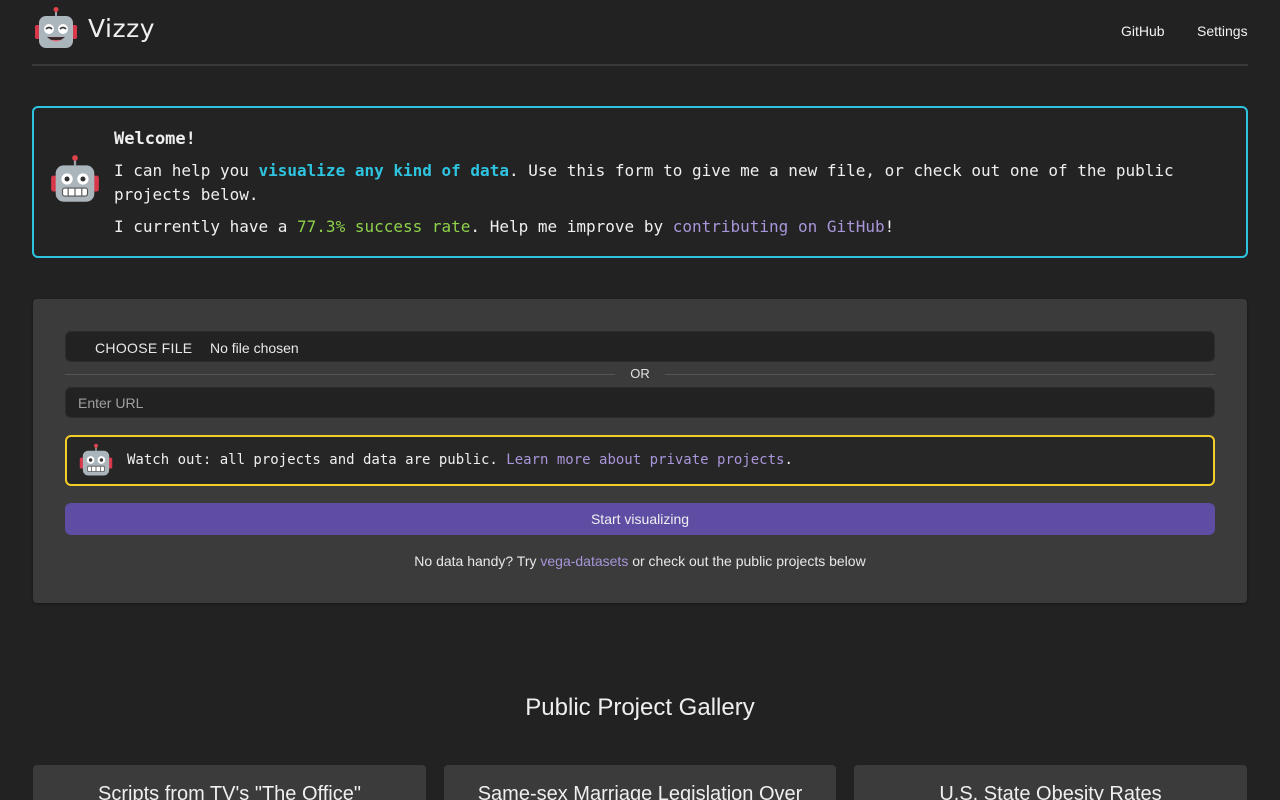  What do you see at coordinates (206, 226) in the screenshot?
I see `welcome-status-text: I currently have a` at bounding box center [206, 226].